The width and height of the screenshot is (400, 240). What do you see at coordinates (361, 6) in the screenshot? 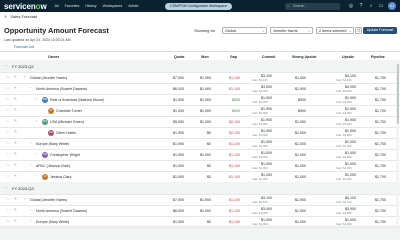
I see `help-icon: ?` at bounding box center [361, 6].